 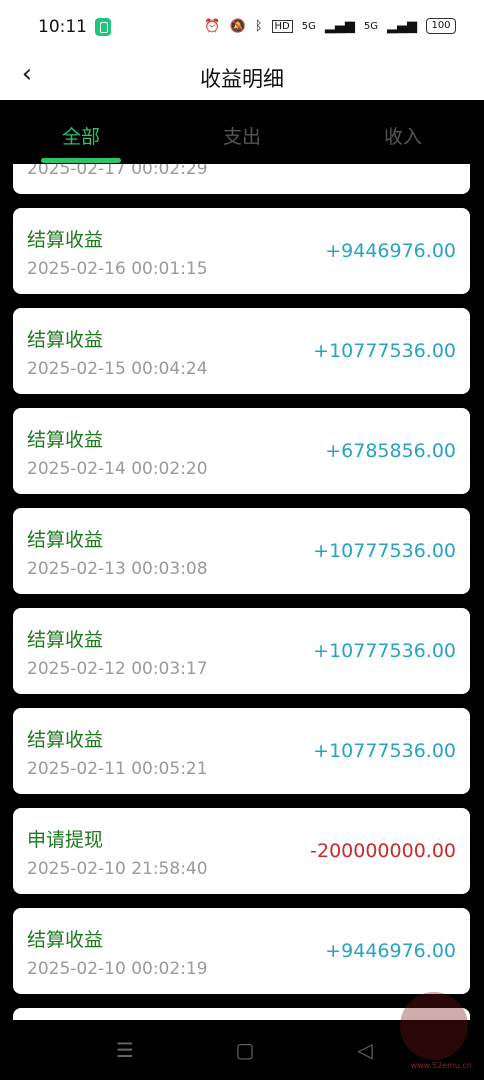 What do you see at coordinates (65, 840) in the screenshot?
I see `record-title: 申请提现` at bounding box center [65, 840].